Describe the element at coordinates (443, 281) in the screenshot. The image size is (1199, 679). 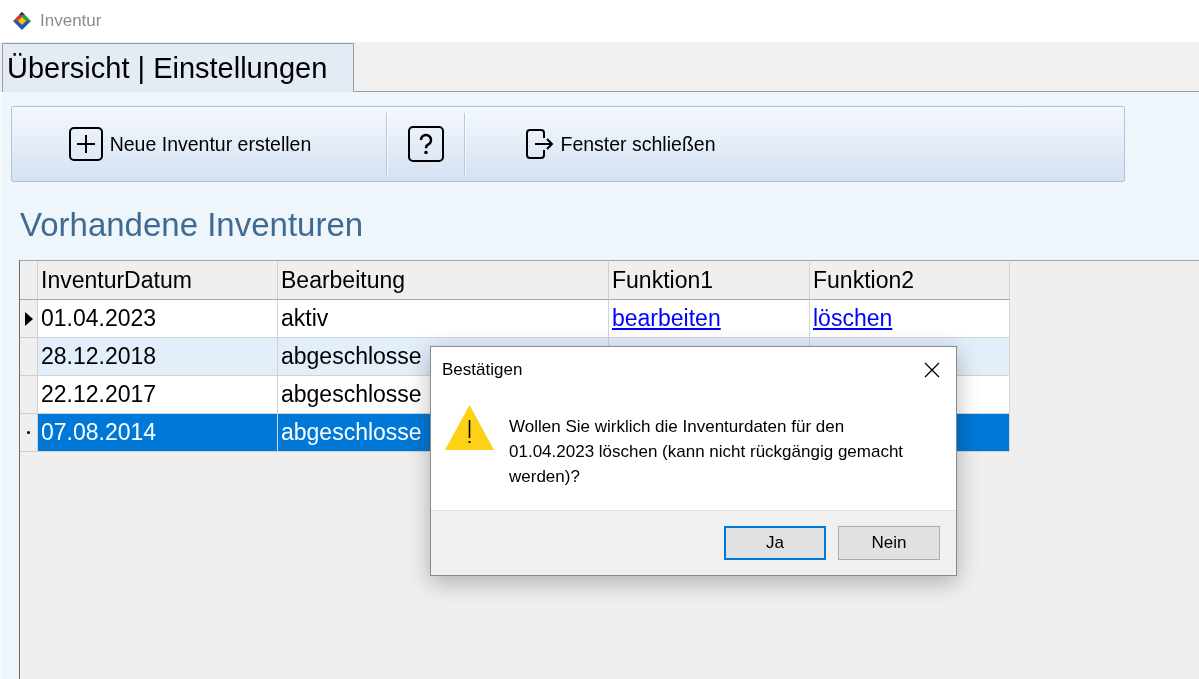
I see `column-header: Bearbeitung` at that location.